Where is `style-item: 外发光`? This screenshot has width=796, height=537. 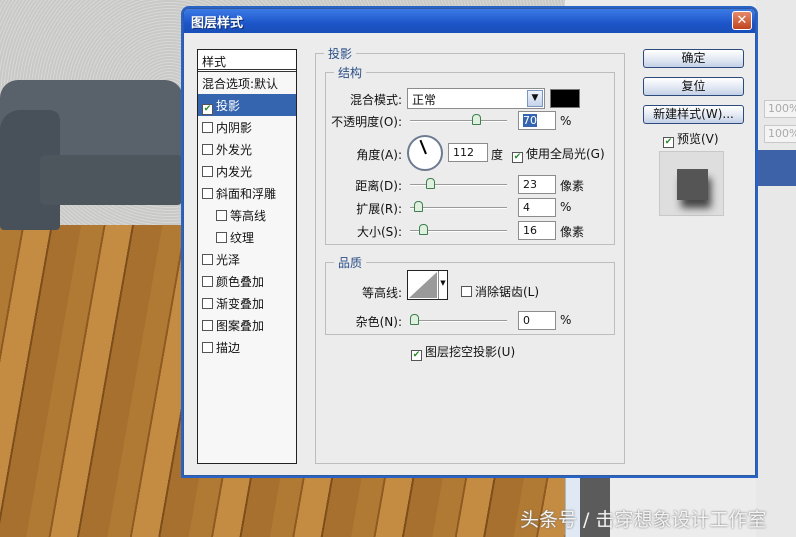
style-item: 外发光 is located at coordinates (247, 149).